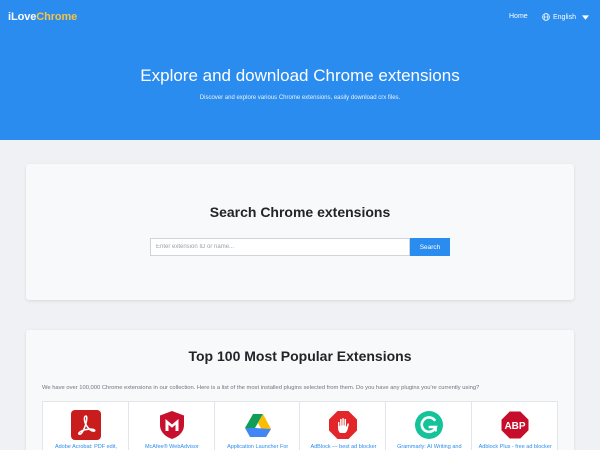  What do you see at coordinates (300, 75) in the screenshot?
I see `hero-title: Explore and download Chrome extensions` at bounding box center [300, 75].